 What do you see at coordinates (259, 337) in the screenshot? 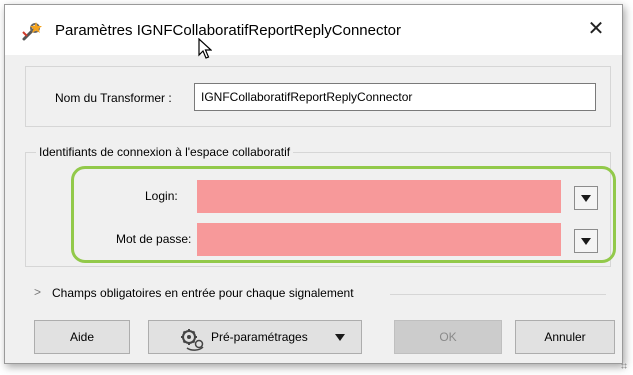
I see `presets-label: Pré-paramétrages` at bounding box center [259, 337].